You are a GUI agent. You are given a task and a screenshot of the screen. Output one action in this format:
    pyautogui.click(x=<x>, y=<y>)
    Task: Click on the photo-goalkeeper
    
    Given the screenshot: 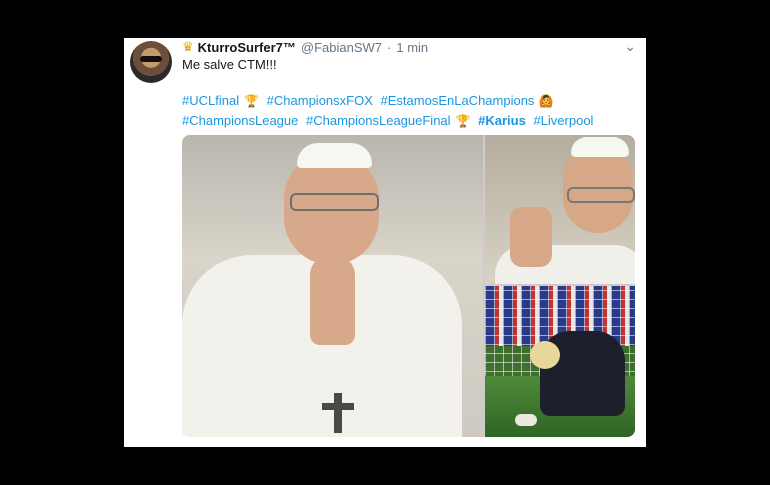 What is the action you would take?
    pyautogui.click(x=560, y=361)
    